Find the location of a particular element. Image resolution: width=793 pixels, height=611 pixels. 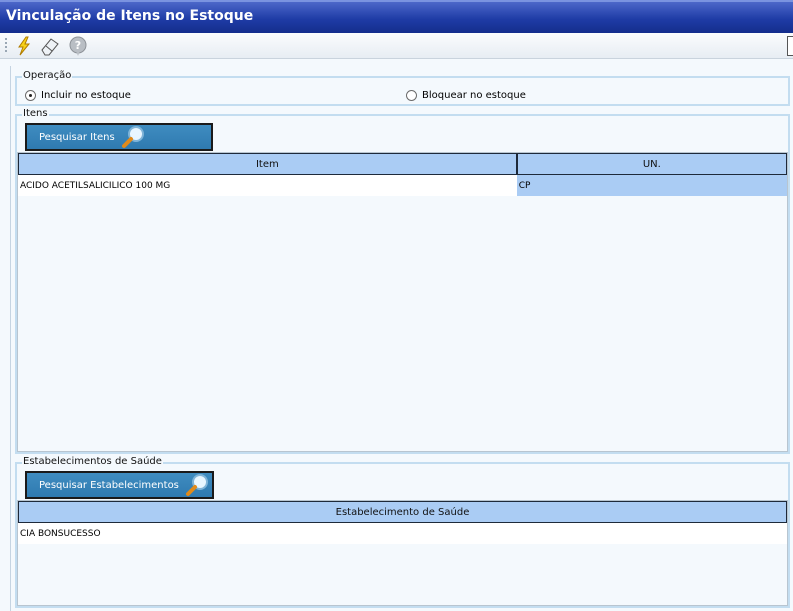

estabelecimentos-legend: Estabelecimentos de Saúde is located at coordinates (92, 461).